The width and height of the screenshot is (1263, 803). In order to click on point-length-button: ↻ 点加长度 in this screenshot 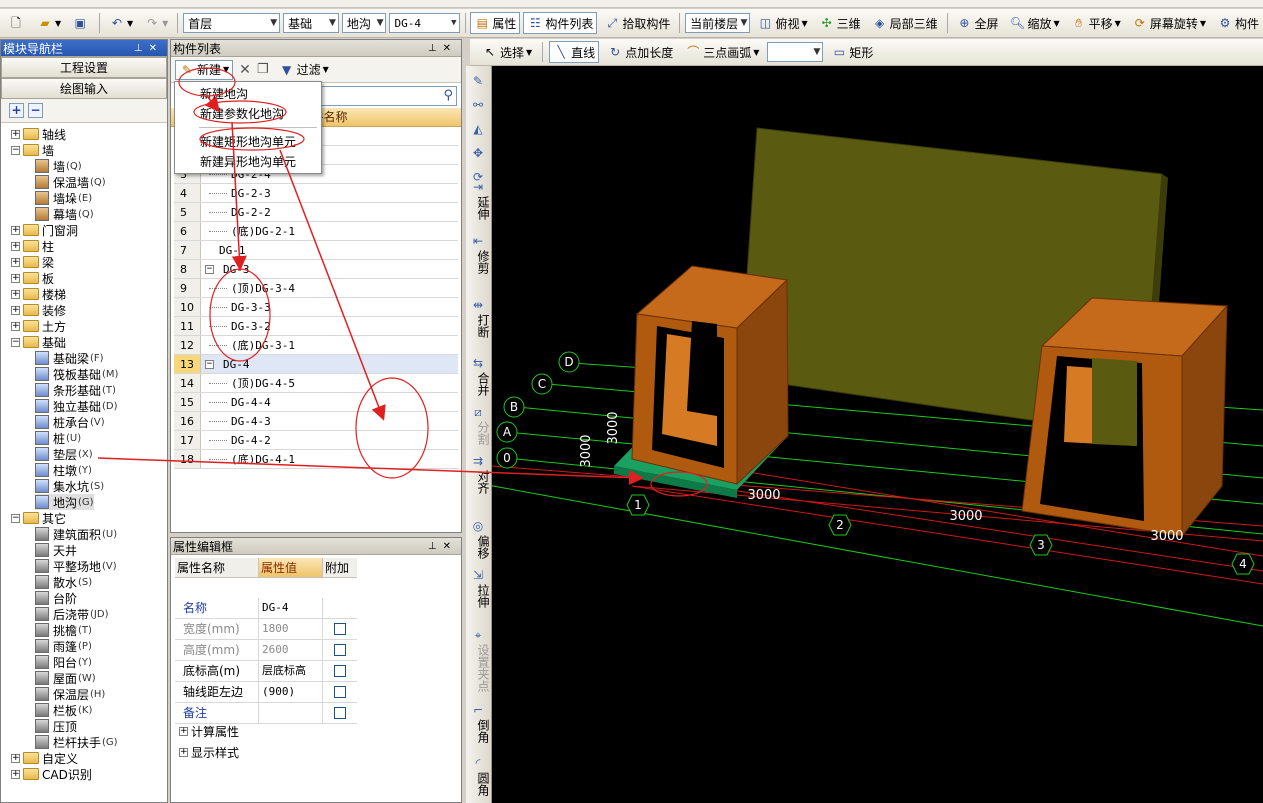, I will do `click(640, 52)`.